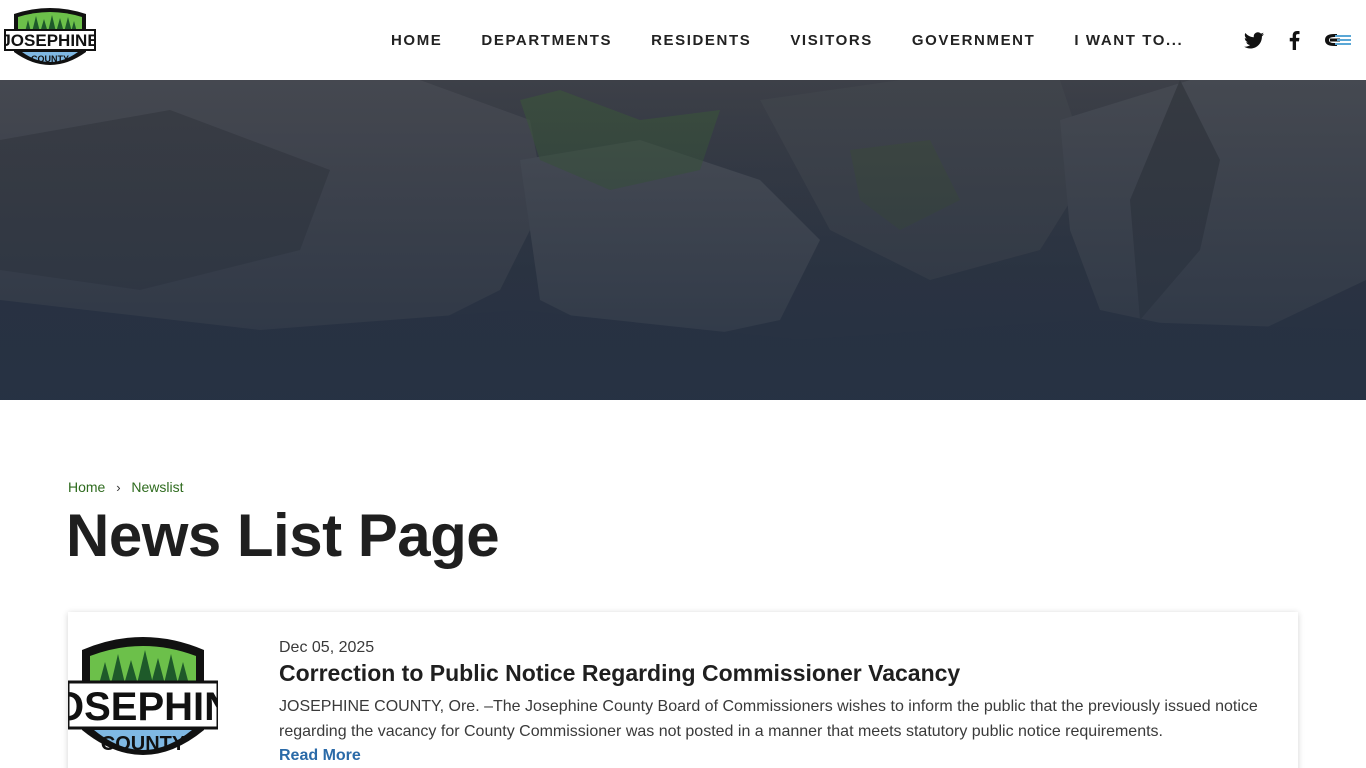 This screenshot has width=1366, height=768. Describe the element at coordinates (283, 535) in the screenshot. I see `page-title: News List Page` at that location.